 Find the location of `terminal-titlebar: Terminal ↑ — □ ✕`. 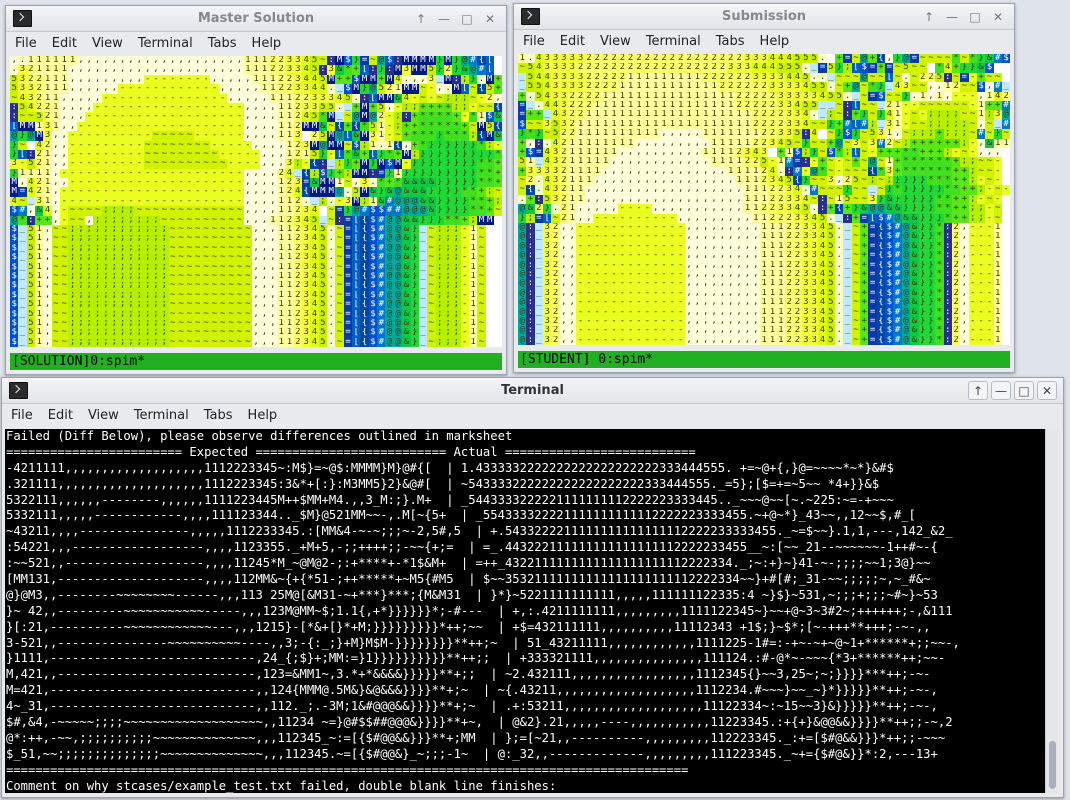

terminal-titlebar: Terminal ↑ — □ ✕ is located at coordinates (532, 391).